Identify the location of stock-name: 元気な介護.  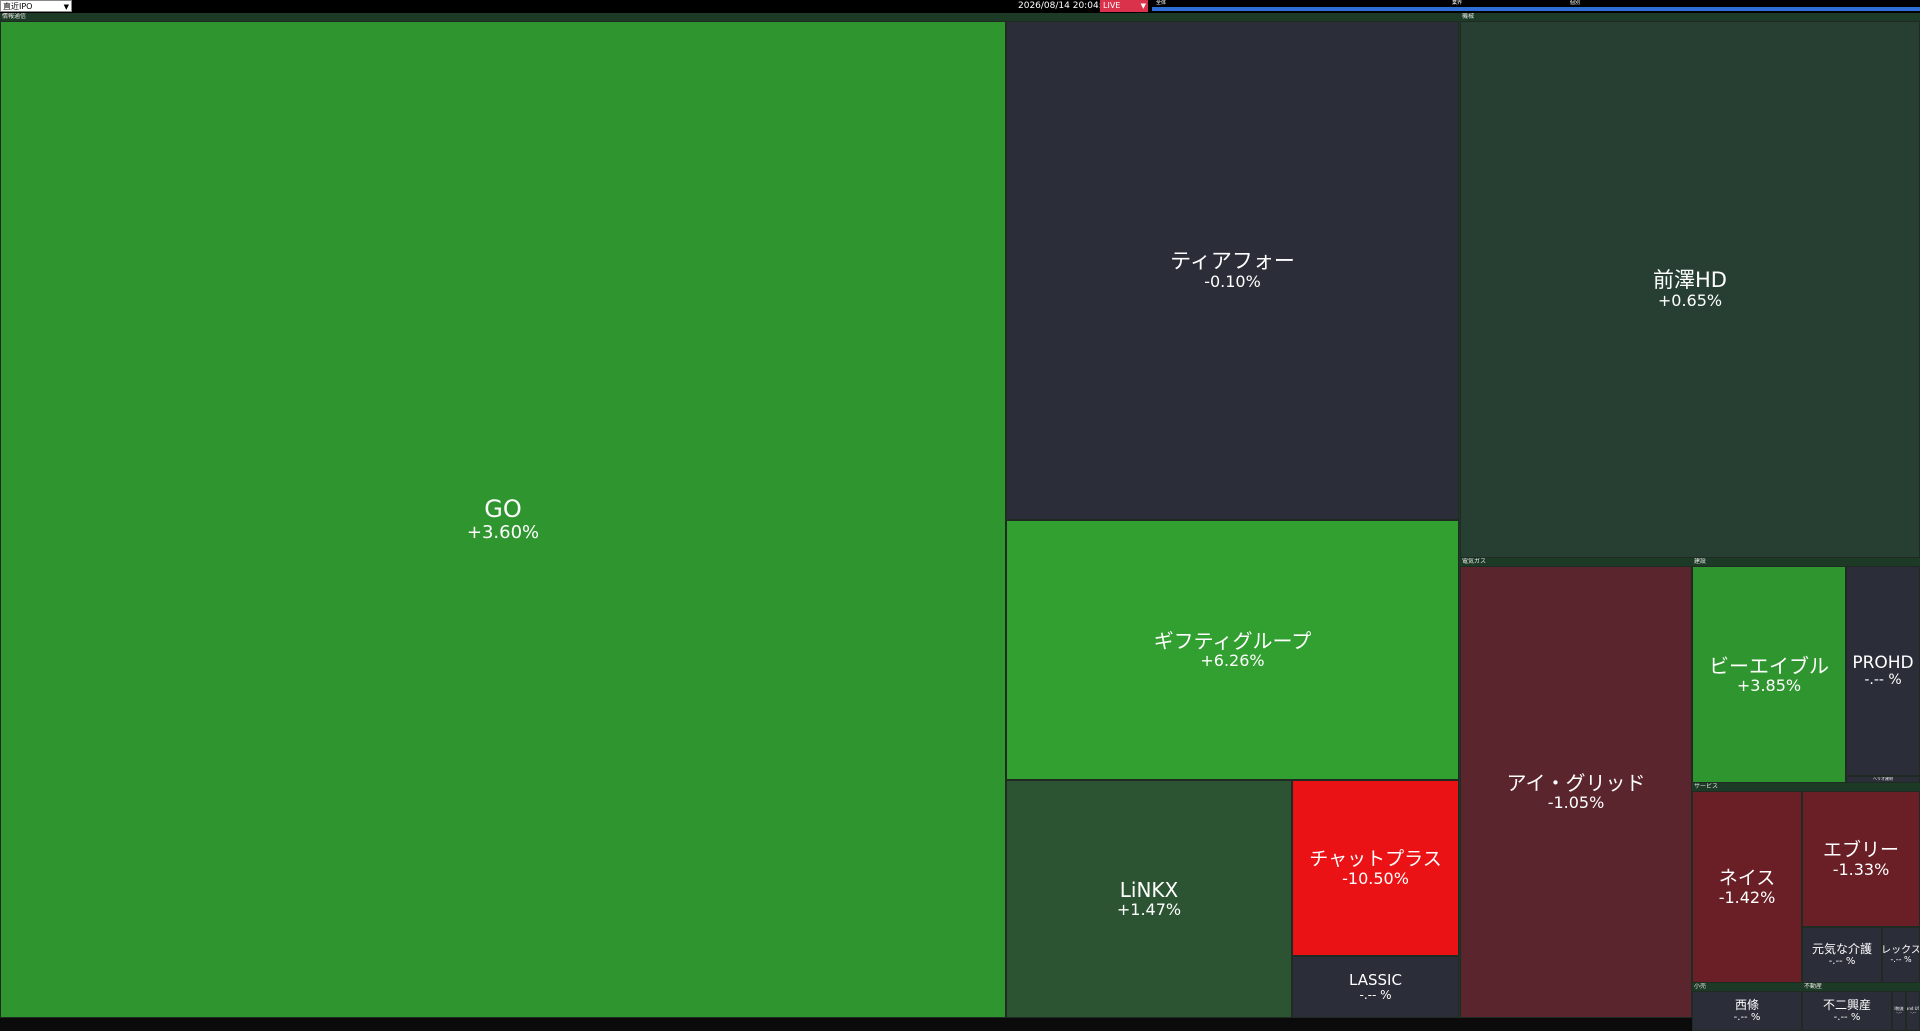
(1841, 948).